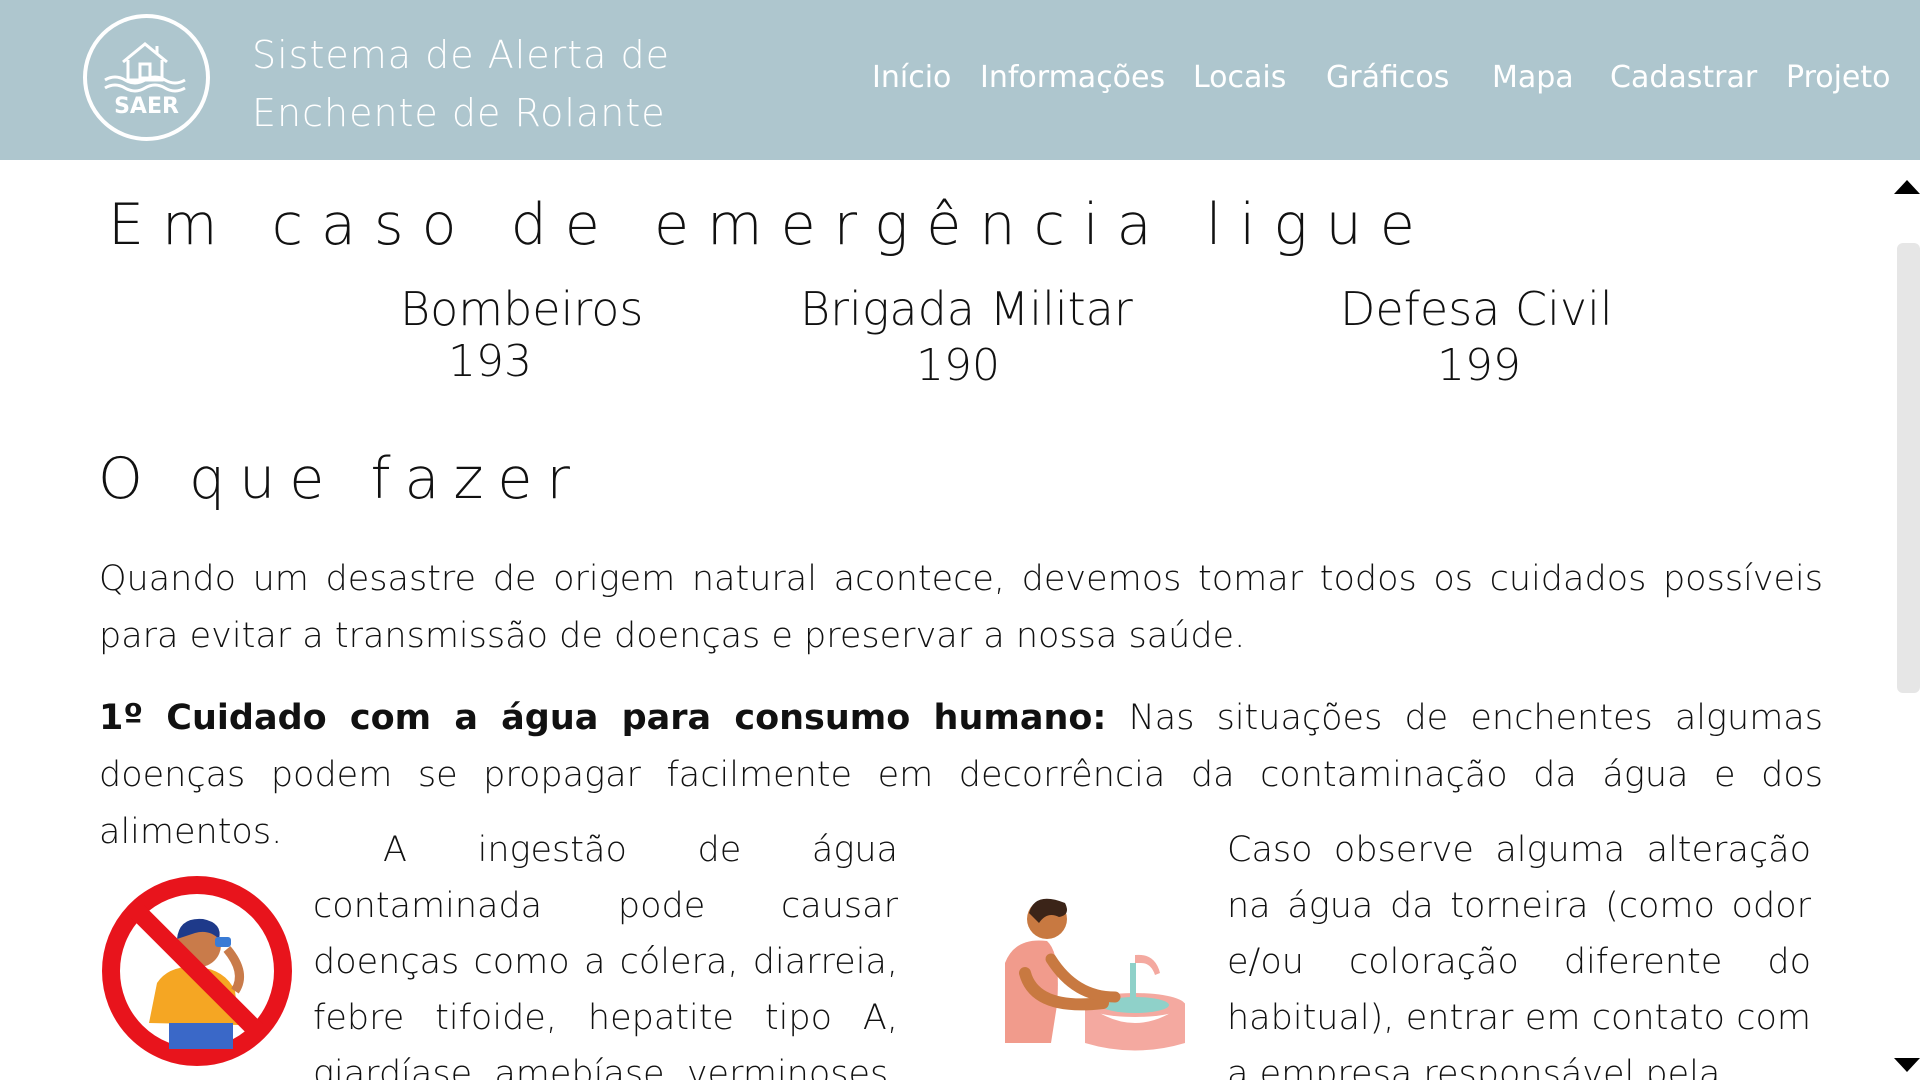 This screenshot has width=1920, height=1080. What do you see at coordinates (1476, 309) in the screenshot?
I see `contact-name: Defesa Civil` at bounding box center [1476, 309].